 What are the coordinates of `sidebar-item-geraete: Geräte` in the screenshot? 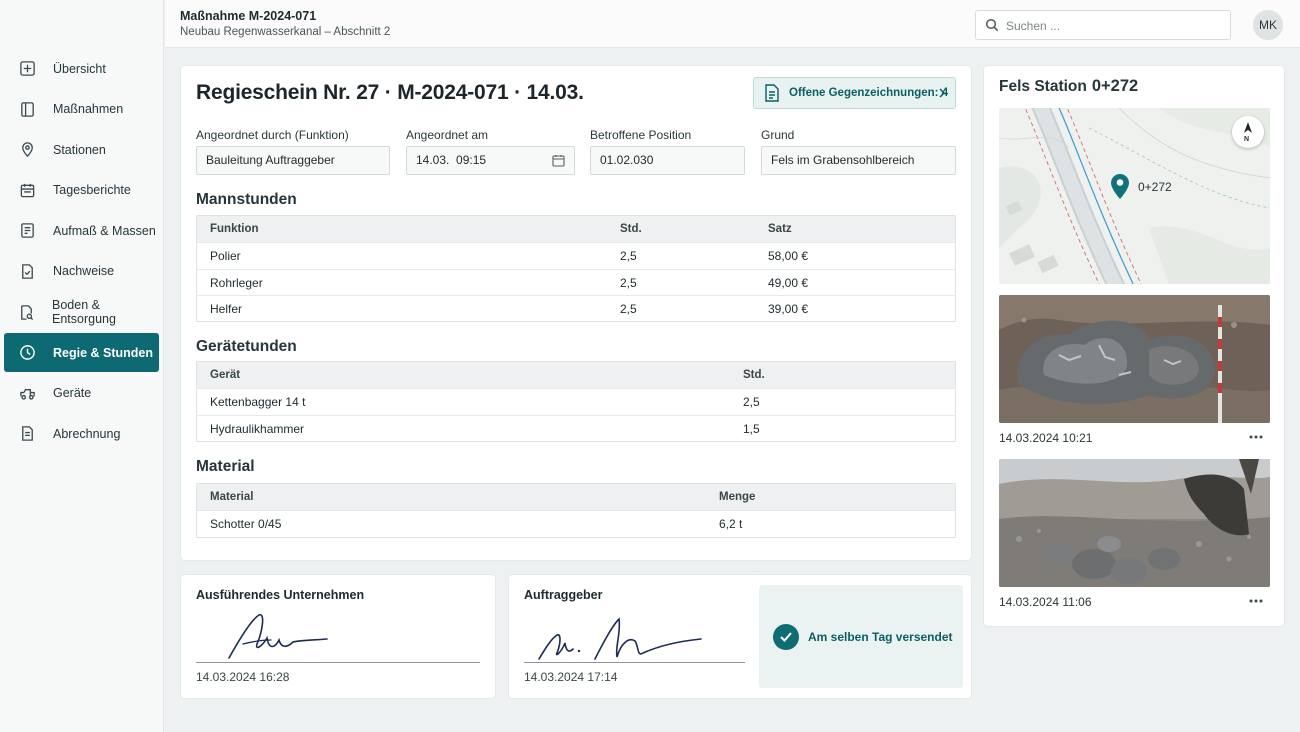 It's located at (81, 393).